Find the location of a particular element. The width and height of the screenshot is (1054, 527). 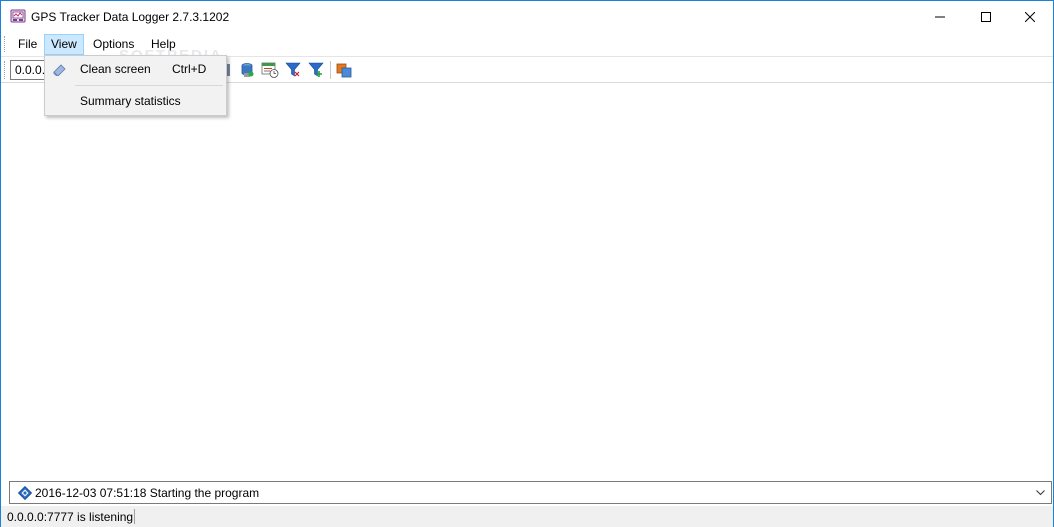

clean-screen-shortcut: Ctrl+D is located at coordinates (189, 69).